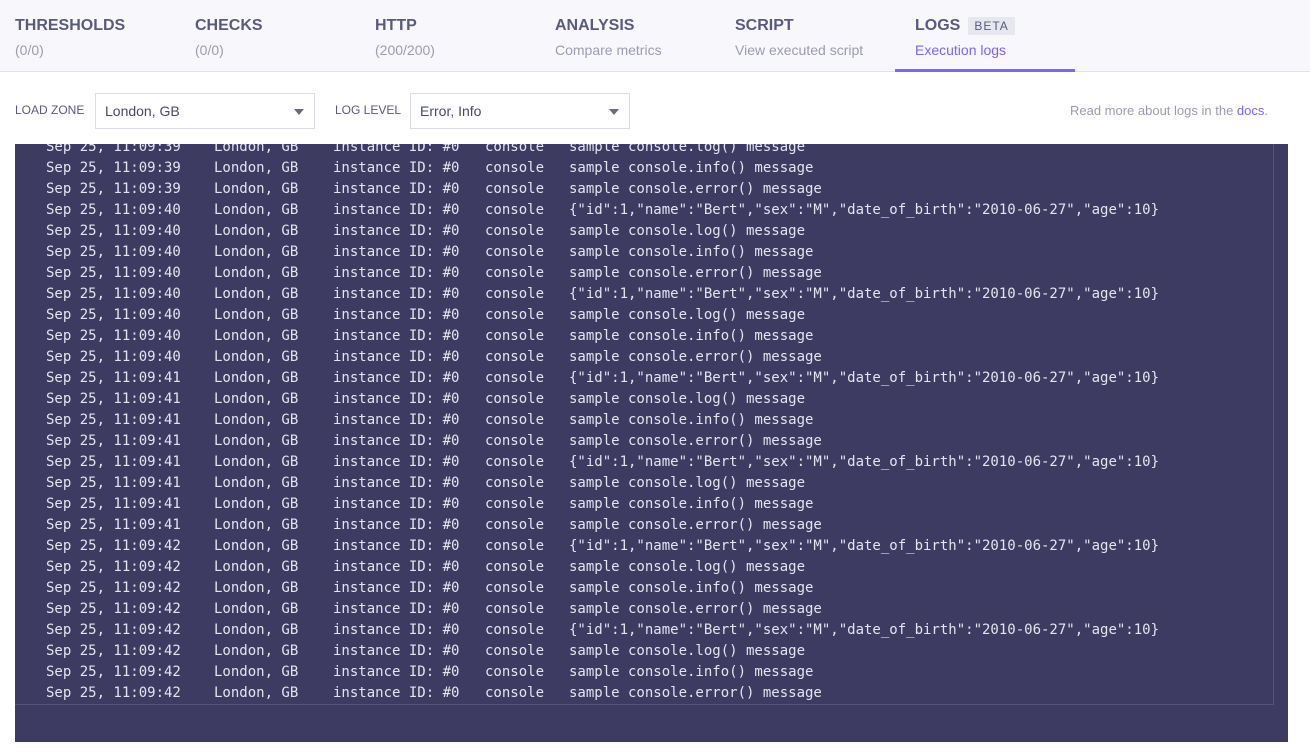  Describe the element at coordinates (229, 25) in the screenshot. I see `tab-title: CHECKS` at that location.